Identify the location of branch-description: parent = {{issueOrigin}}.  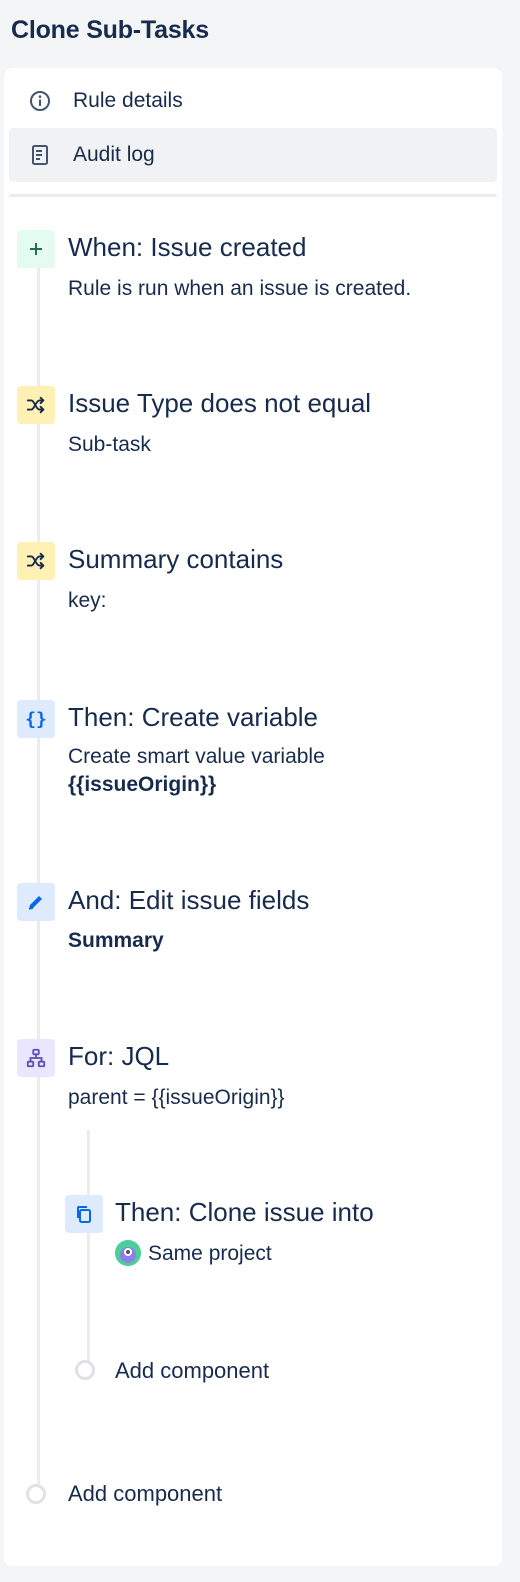
(176, 1097).